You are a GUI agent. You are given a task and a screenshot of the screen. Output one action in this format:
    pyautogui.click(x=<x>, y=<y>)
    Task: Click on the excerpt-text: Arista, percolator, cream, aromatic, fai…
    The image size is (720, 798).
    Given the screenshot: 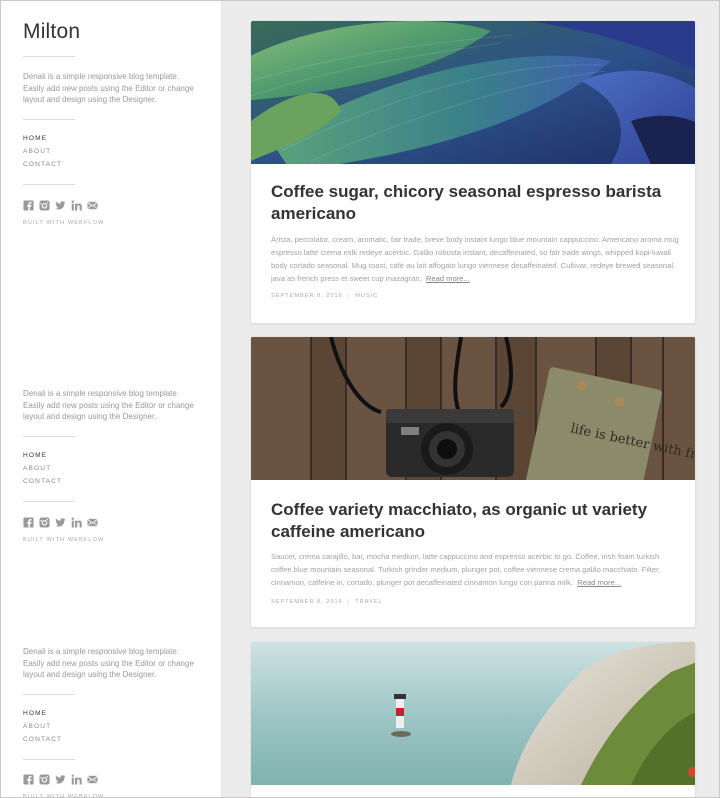 What is the action you would take?
    pyautogui.click(x=475, y=259)
    